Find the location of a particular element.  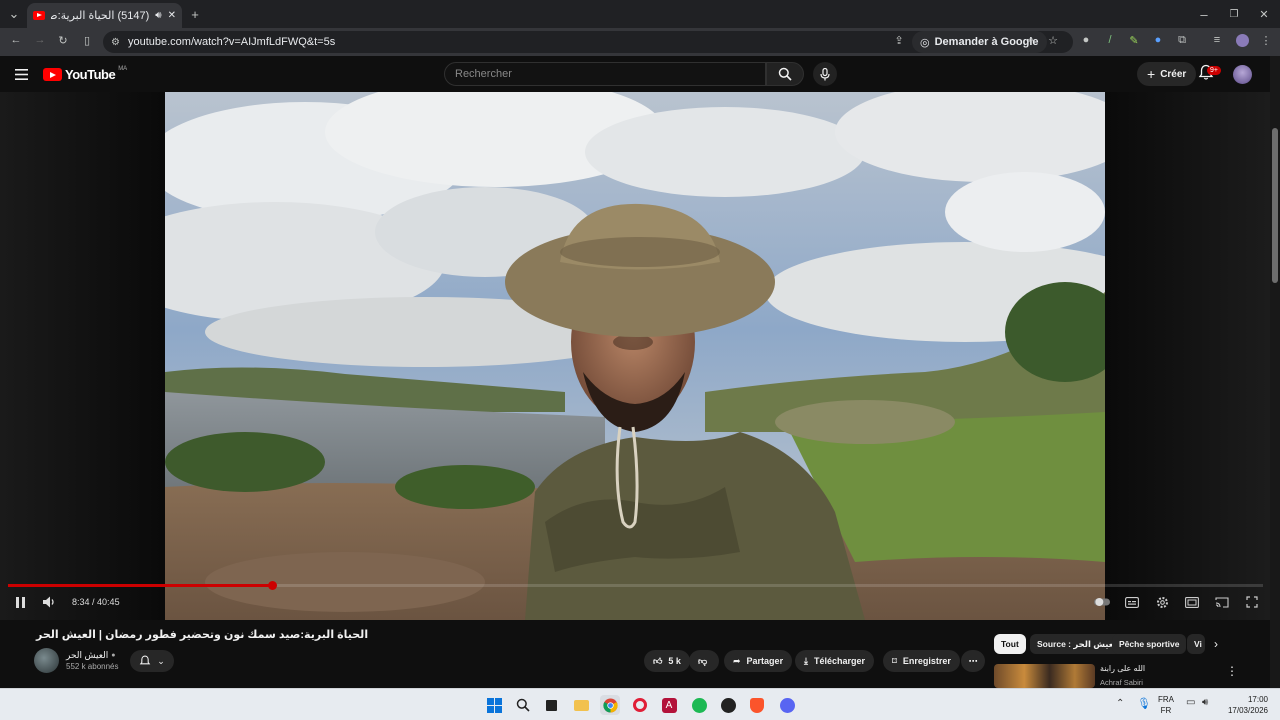

like-button: 👍︎ 5 k is located at coordinates (667, 661).